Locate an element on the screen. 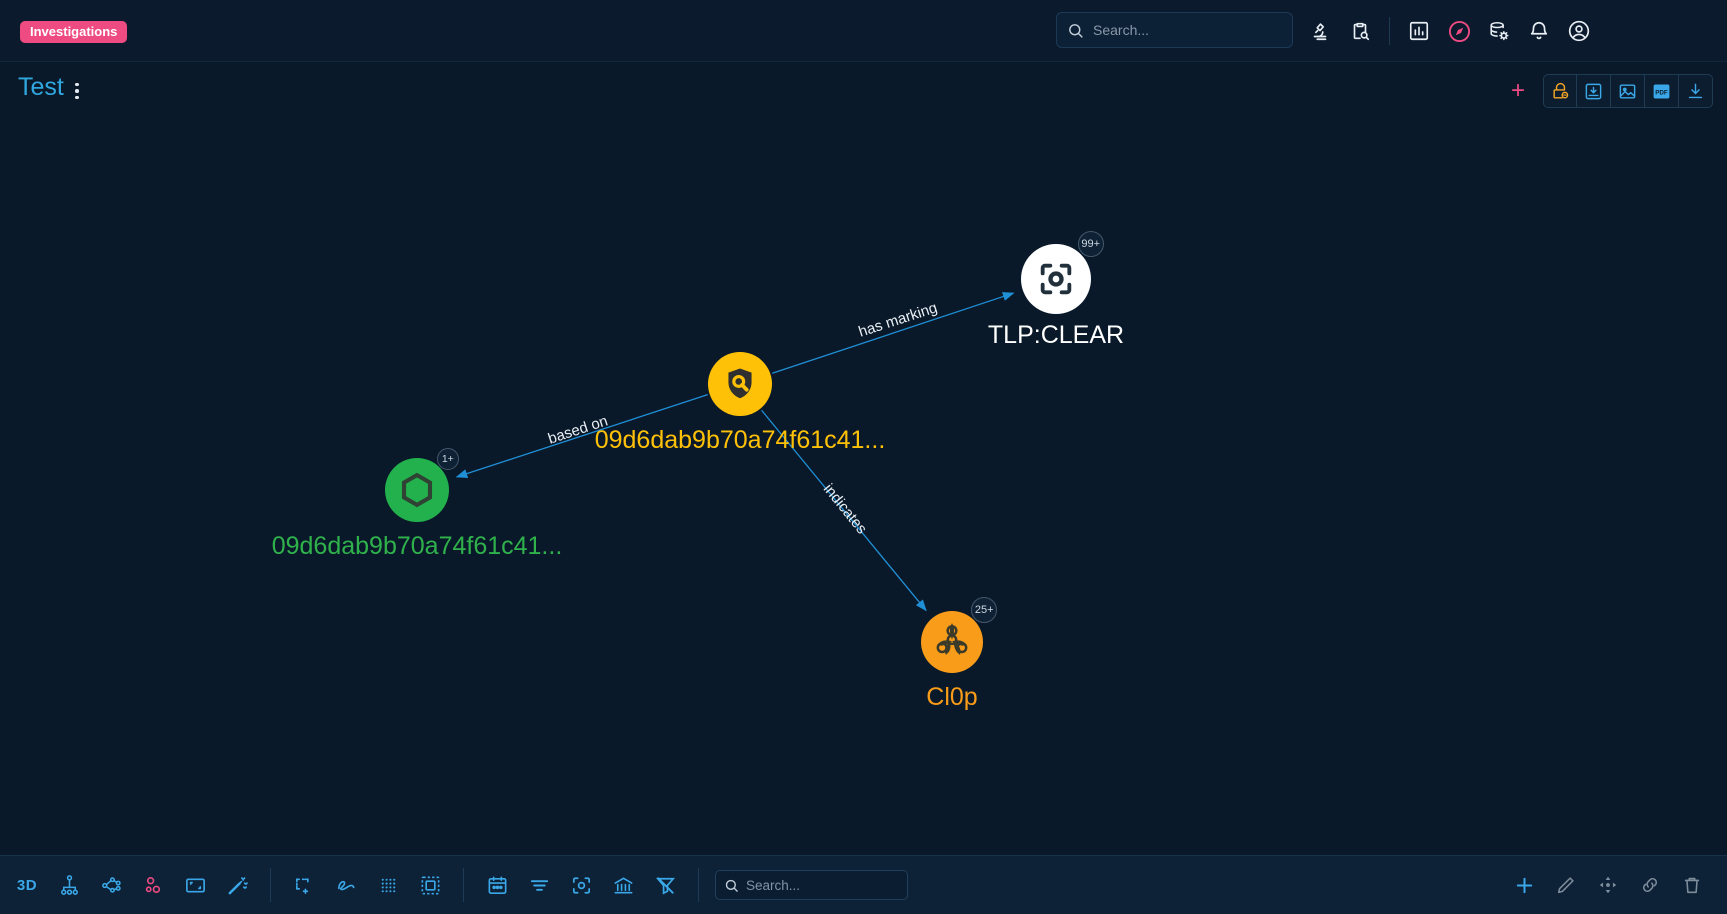 The height and width of the screenshot is (914, 1727). bell-icon-button is located at coordinates (1539, 31).